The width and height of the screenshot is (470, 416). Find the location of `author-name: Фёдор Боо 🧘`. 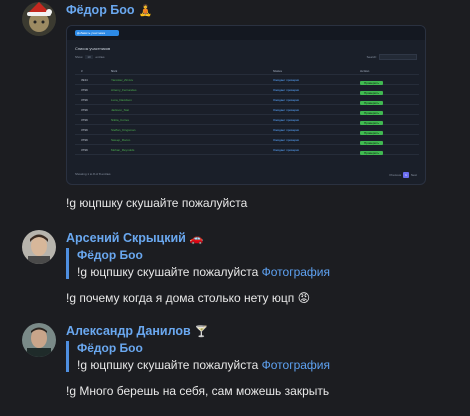

author-name: Фёдор Боо 🧘 is located at coordinates (109, 10).